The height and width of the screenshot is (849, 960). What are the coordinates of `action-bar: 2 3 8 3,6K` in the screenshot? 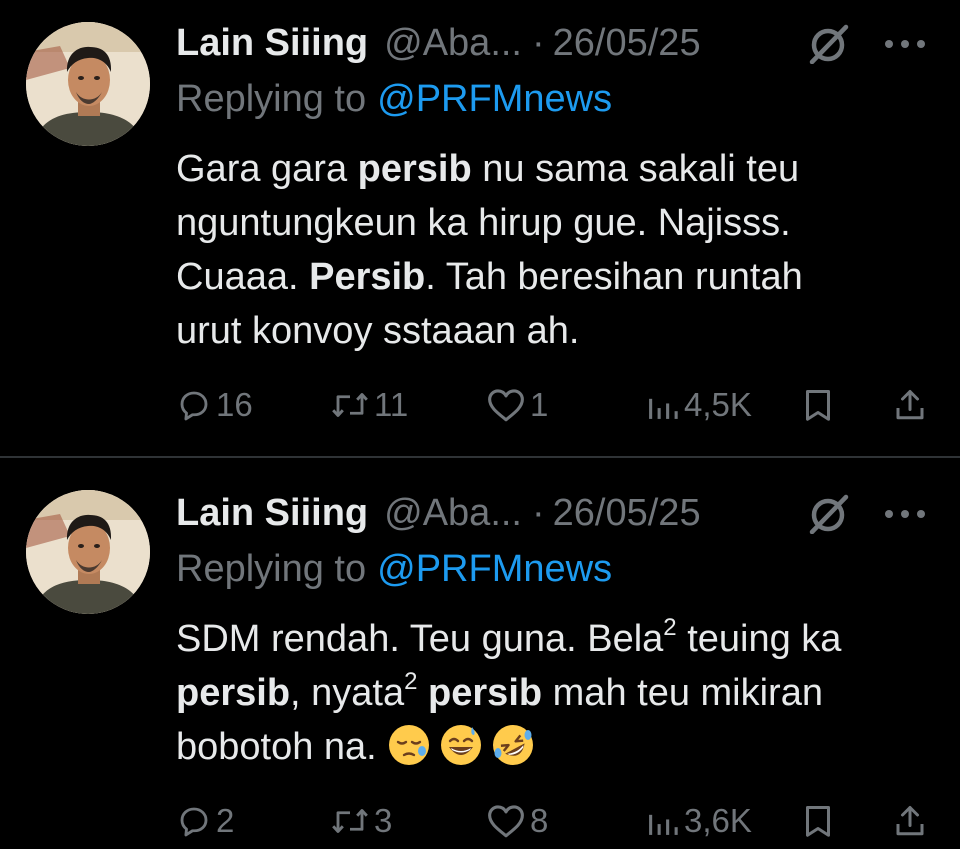 It's located at (480, 821).